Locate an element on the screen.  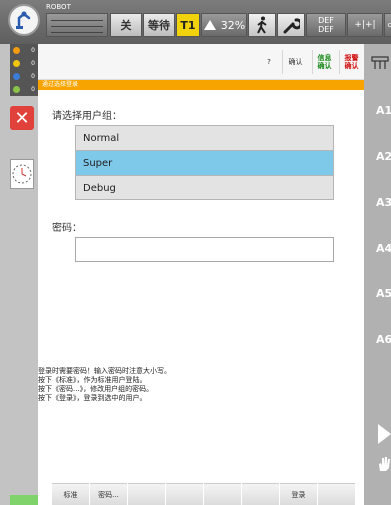
axis-a3-key: A3 is located at coordinates (383, 202).